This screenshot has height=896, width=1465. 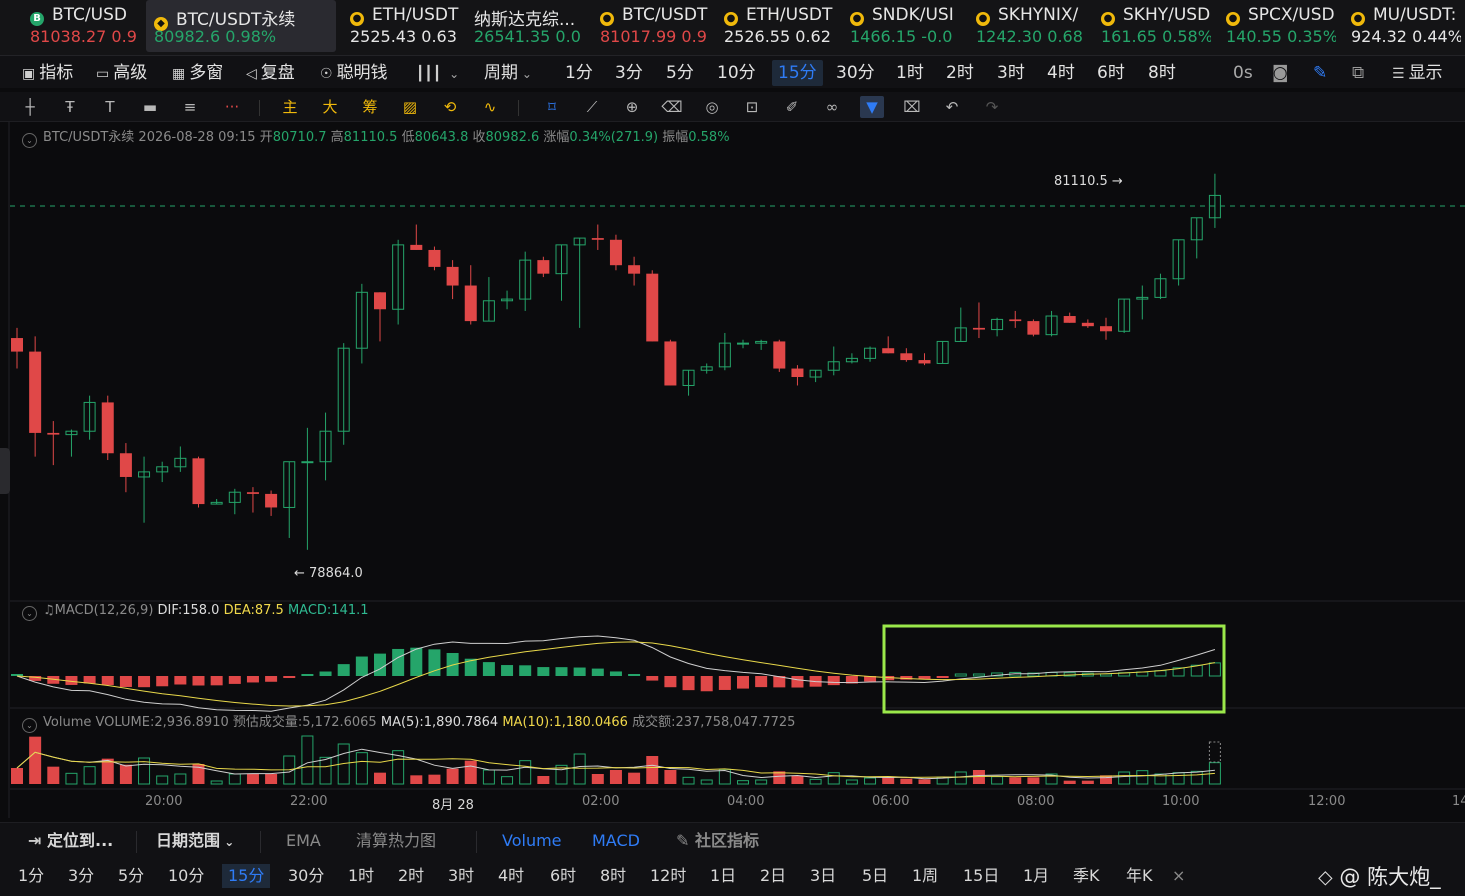 I want to click on smart-money-button: ☉ 聪明钱, so click(x=354, y=73).